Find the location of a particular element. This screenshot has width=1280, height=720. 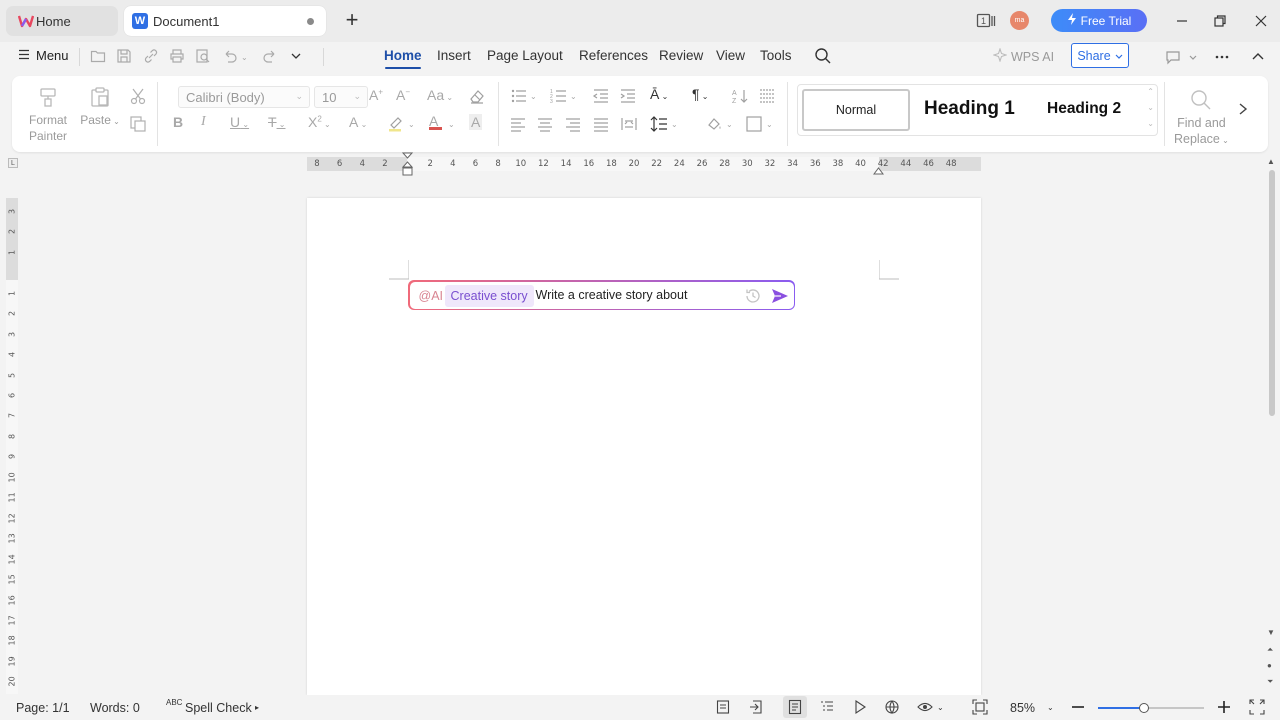

free-trial-button: Free Trial is located at coordinates (1099, 20).